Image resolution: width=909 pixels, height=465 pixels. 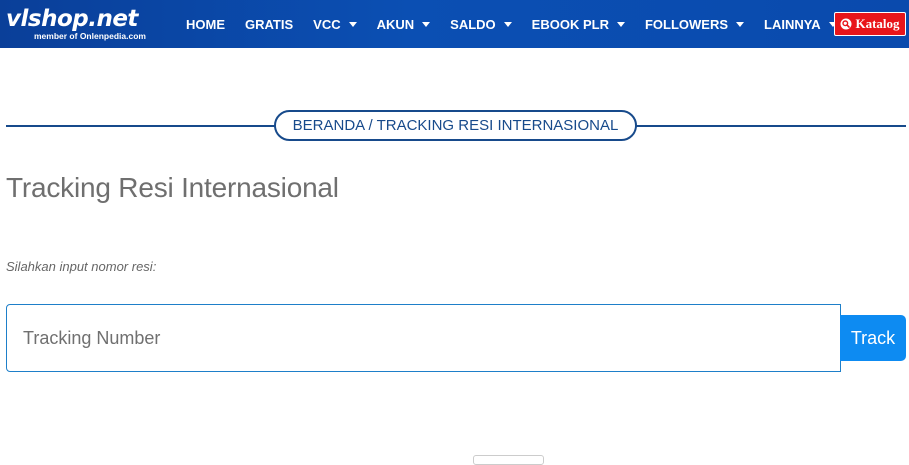 I want to click on nav-label: HOME, so click(x=205, y=24).